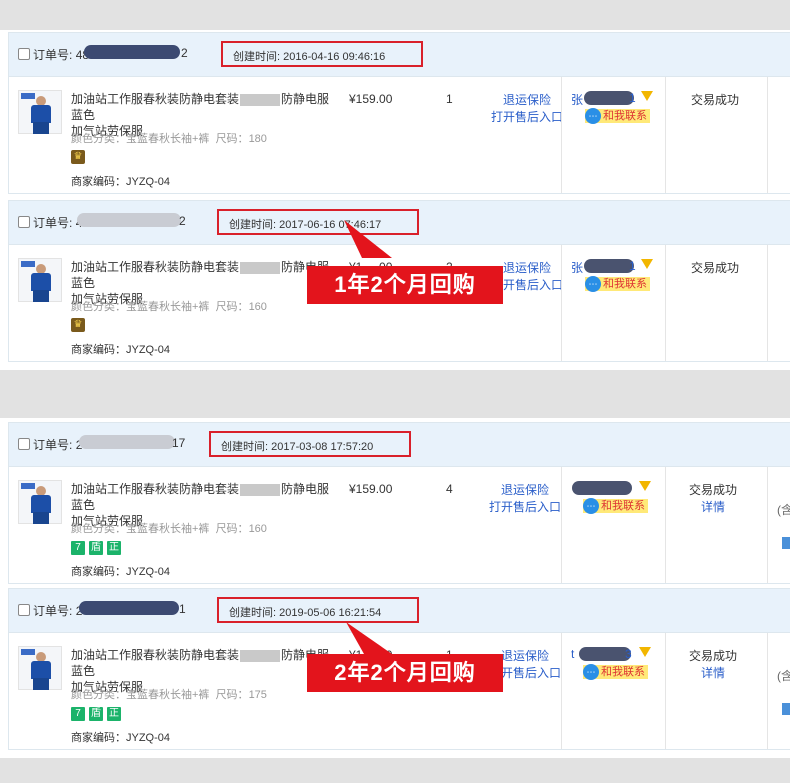  What do you see at coordinates (572, 654) in the screenshot?
I see `buyer-name-start: t` at bounding box center [572, 654].